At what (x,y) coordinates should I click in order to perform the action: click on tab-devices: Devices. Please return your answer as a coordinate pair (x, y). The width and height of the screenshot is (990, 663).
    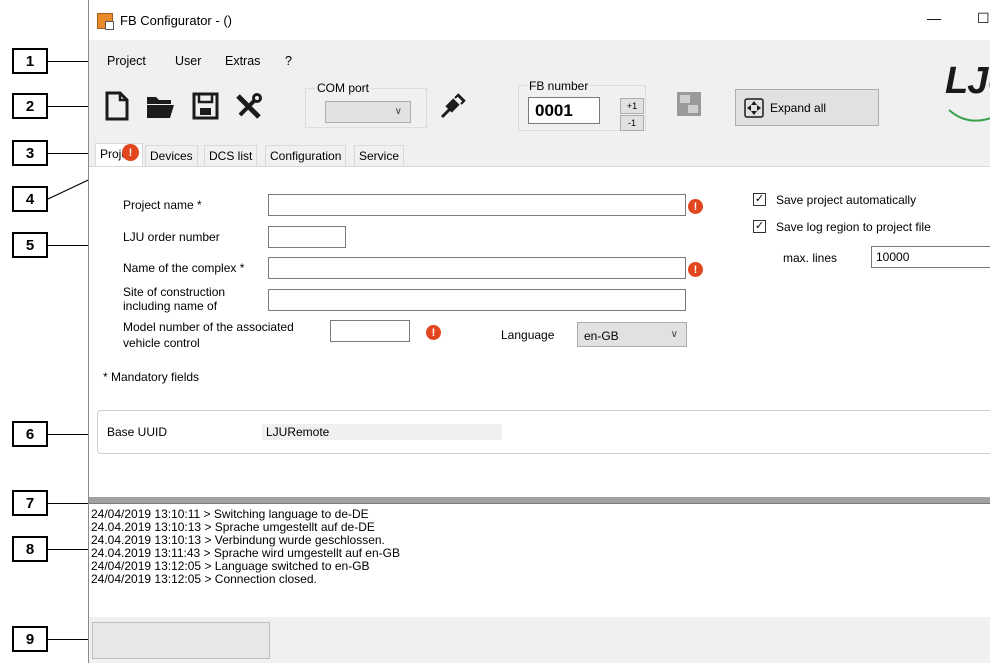
    Looking at the image, I should click on (171, 155).